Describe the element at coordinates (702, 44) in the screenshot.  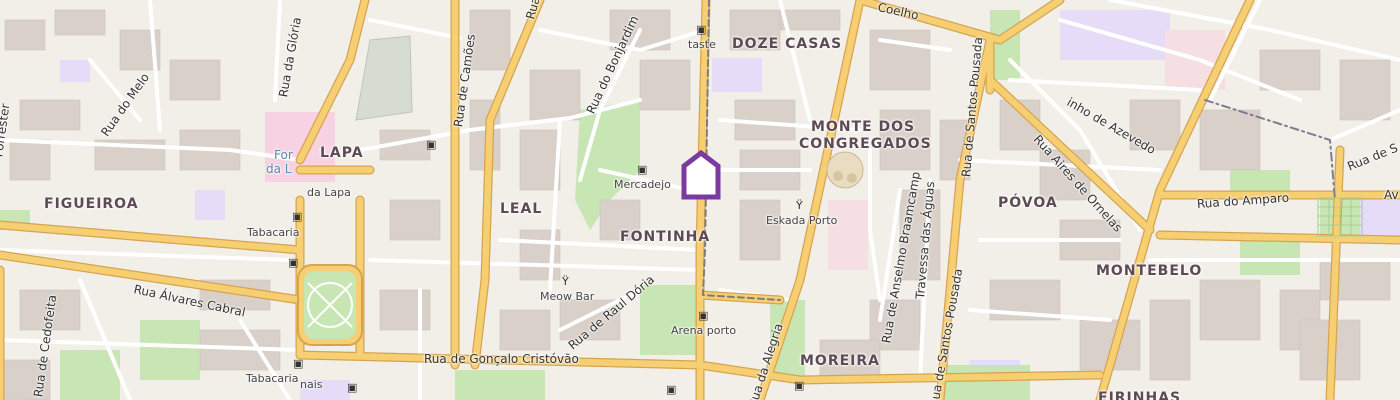
I see `poi-label-taste: taste` at that location.